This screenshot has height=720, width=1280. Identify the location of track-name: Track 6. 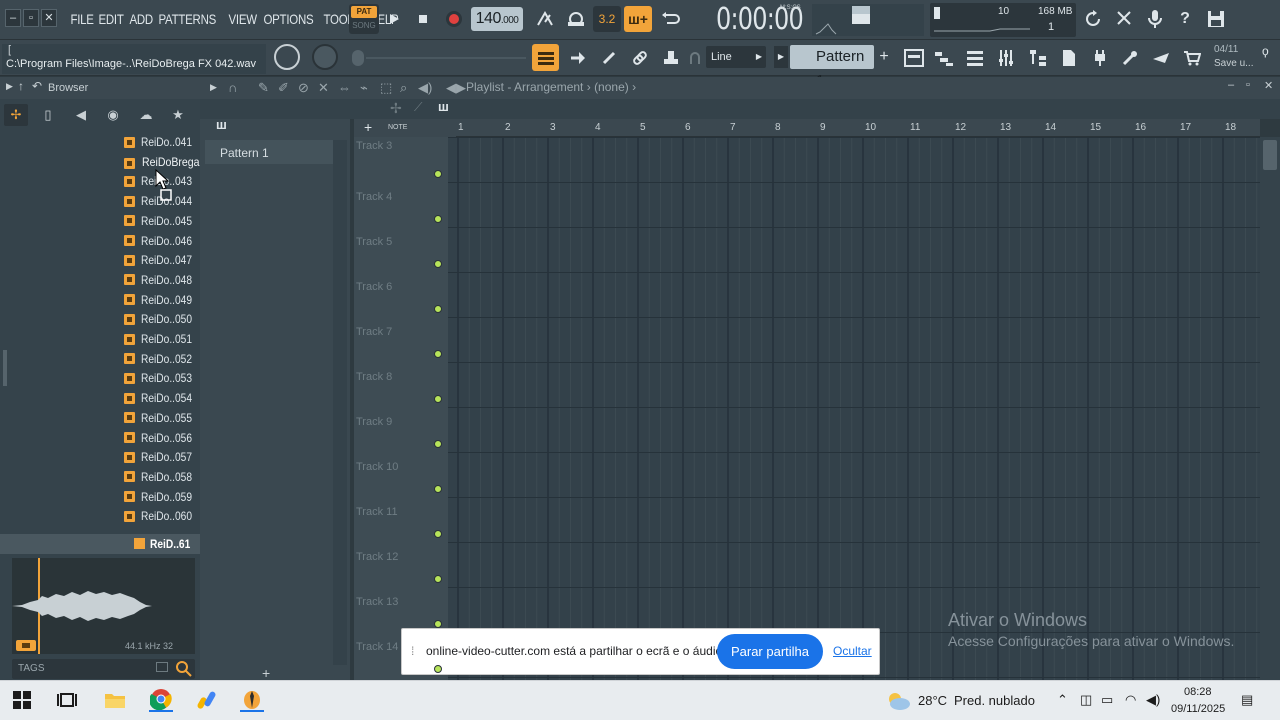
(374, 287).